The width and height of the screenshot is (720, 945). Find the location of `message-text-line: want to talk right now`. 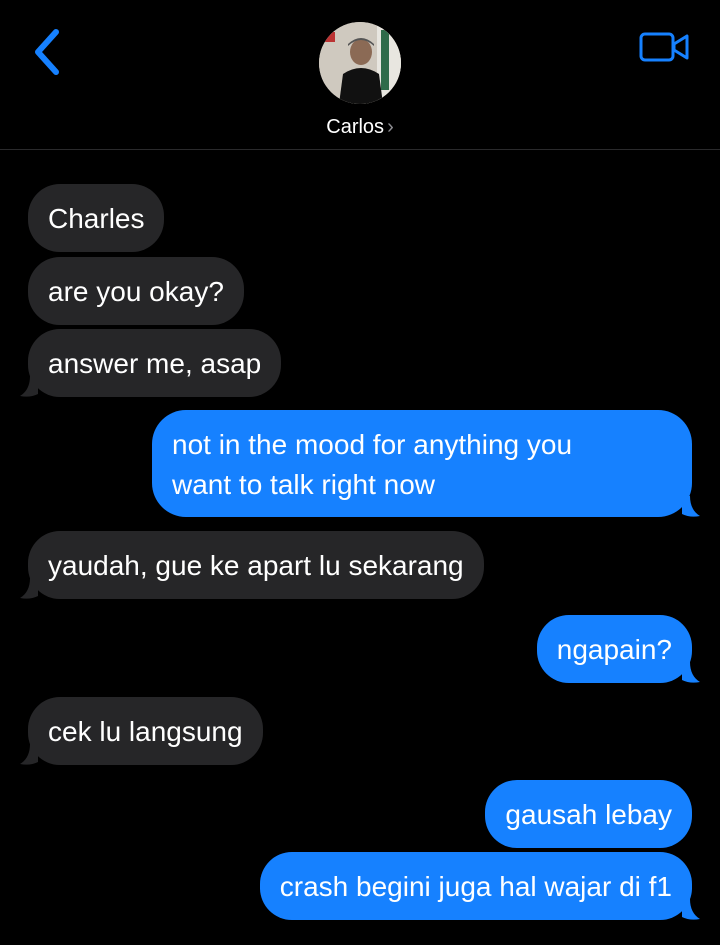

message-text-line: want to talk right now is located at coordinates (304, 484).